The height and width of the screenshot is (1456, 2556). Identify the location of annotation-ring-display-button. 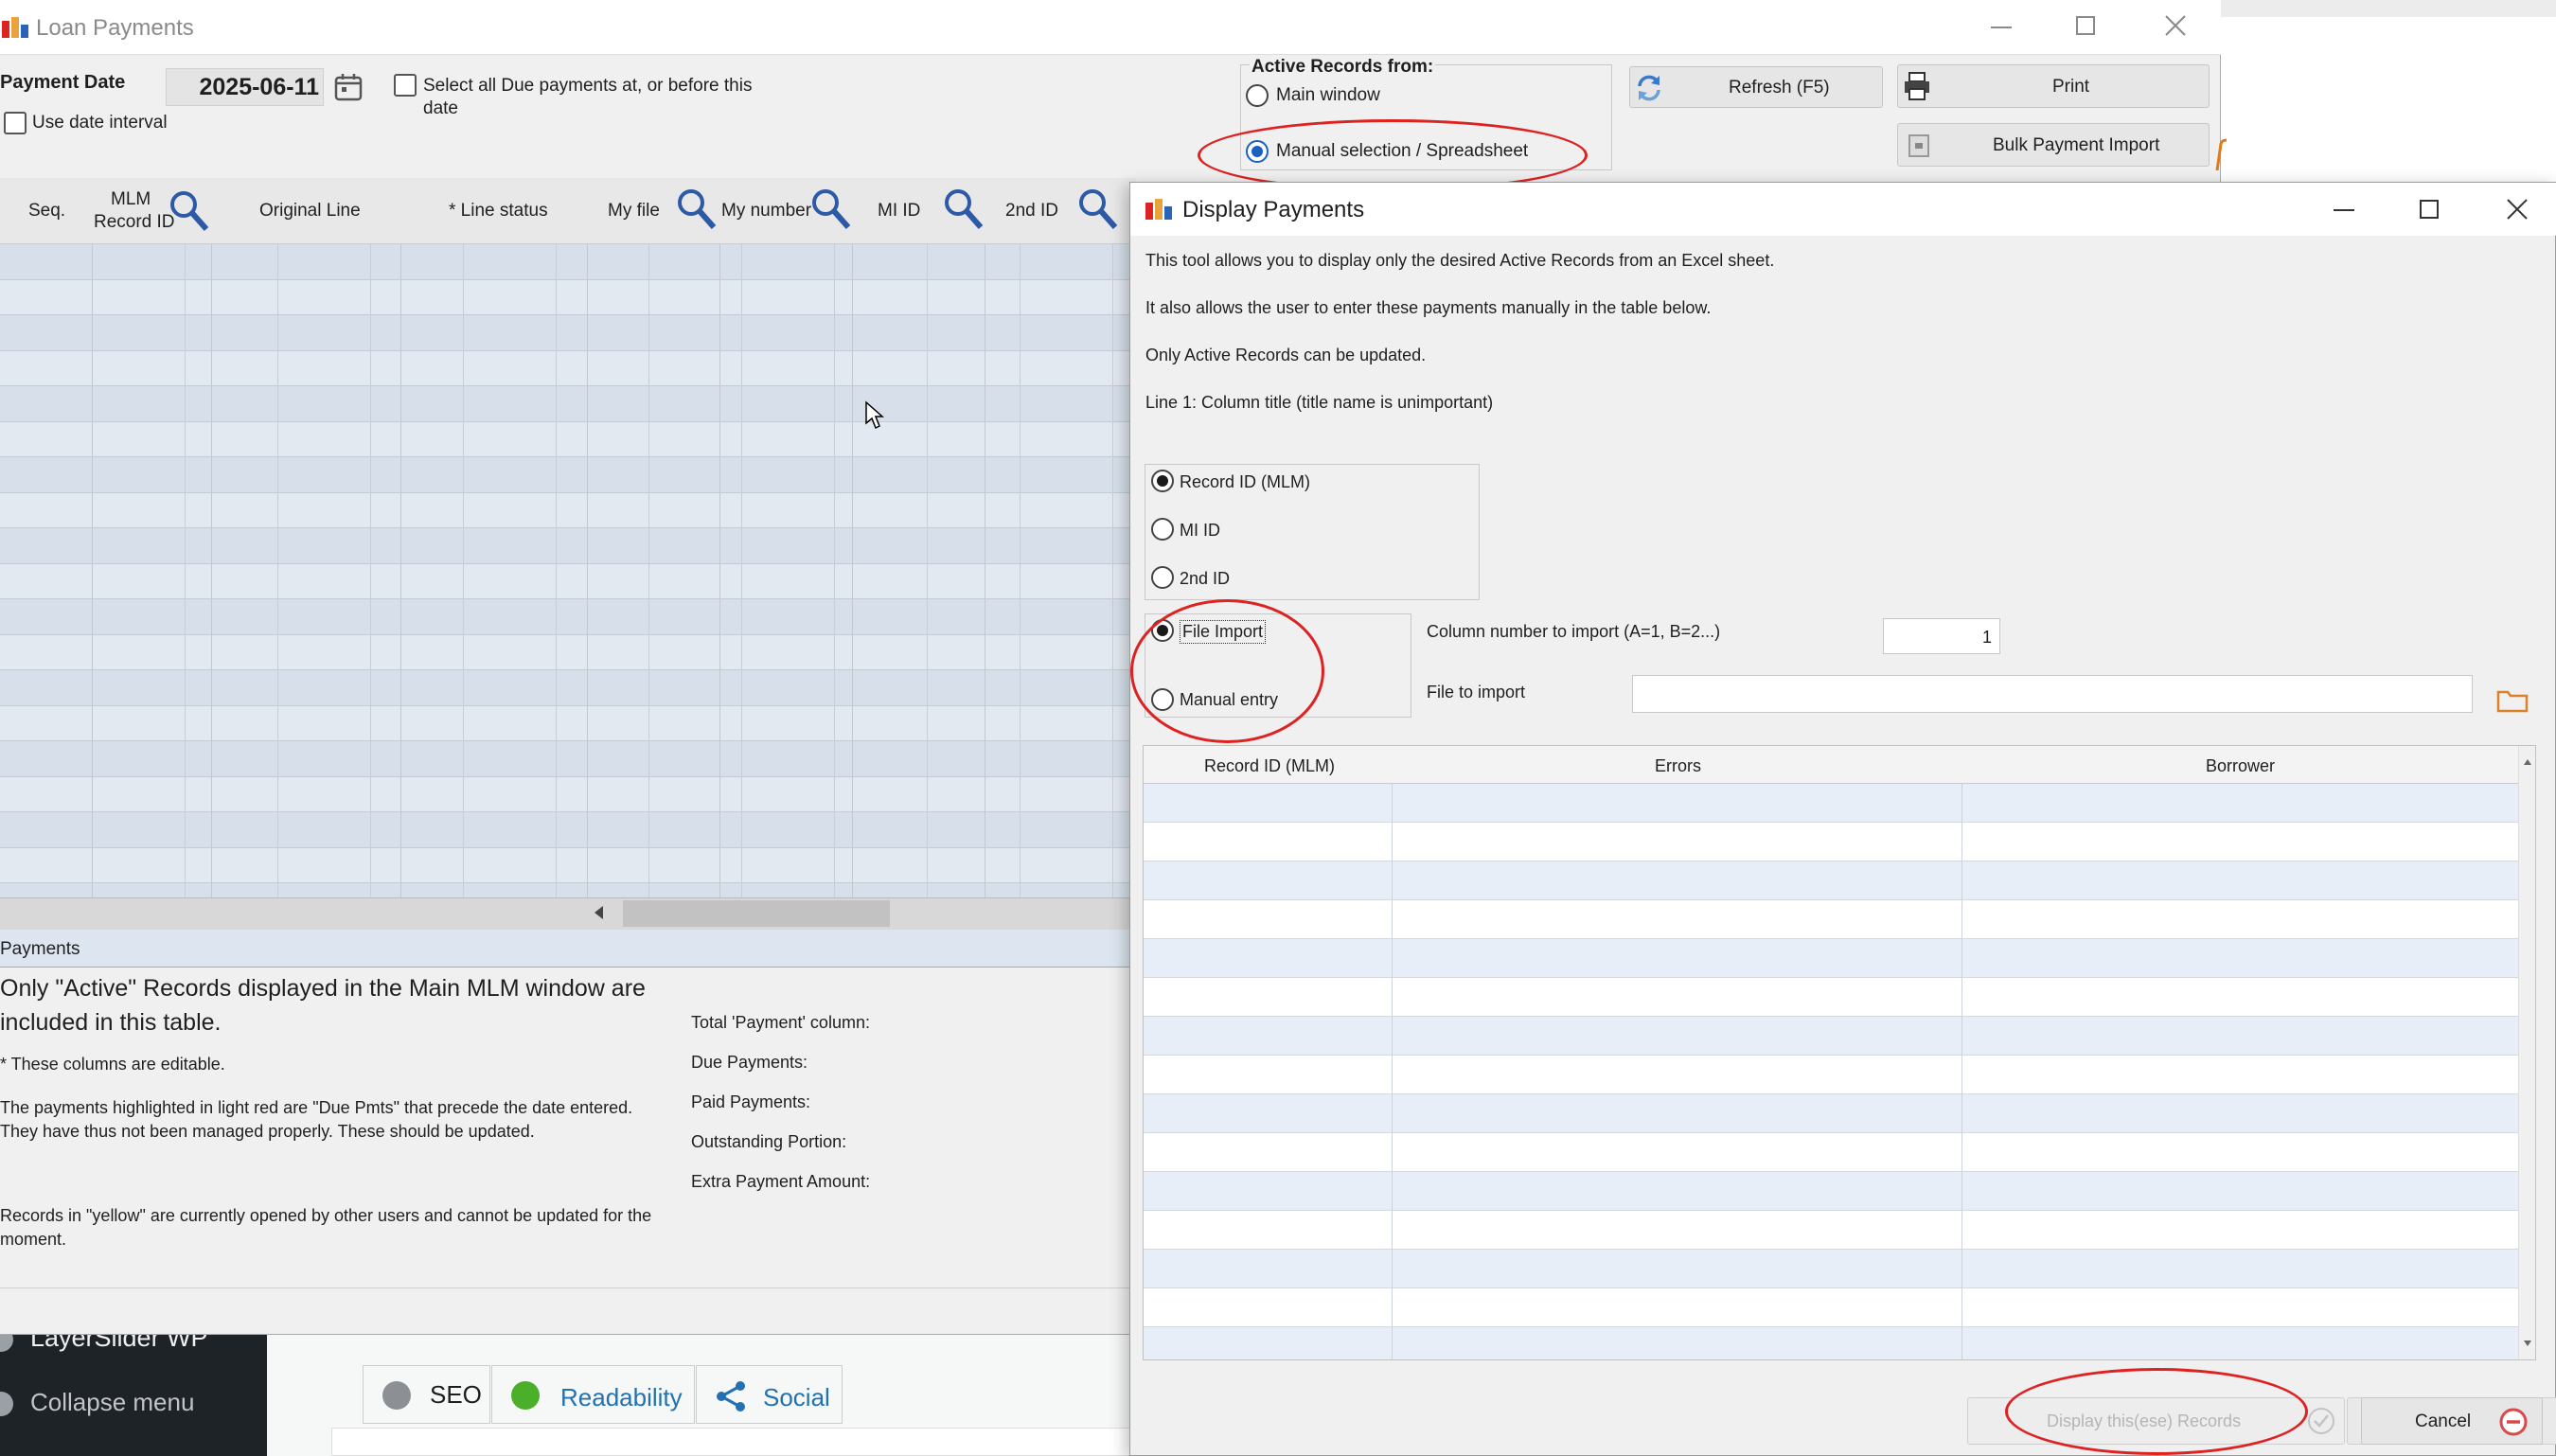
(2156, 1411).